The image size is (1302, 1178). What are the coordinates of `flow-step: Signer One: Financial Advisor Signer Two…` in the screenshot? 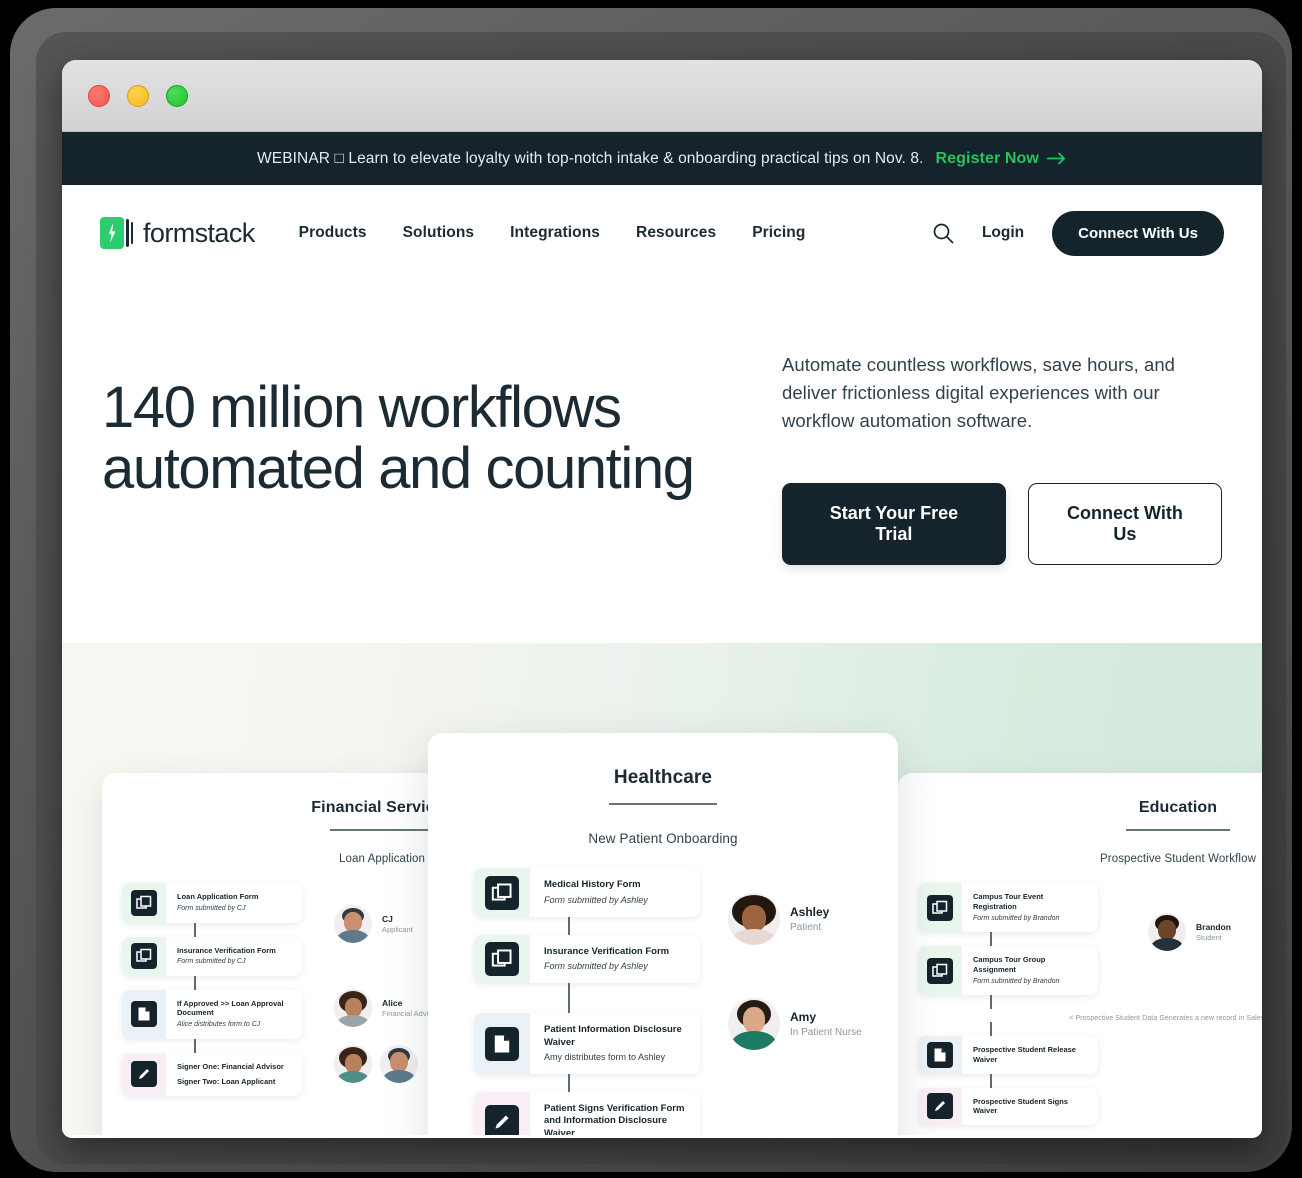 It's located at (212, 1074).